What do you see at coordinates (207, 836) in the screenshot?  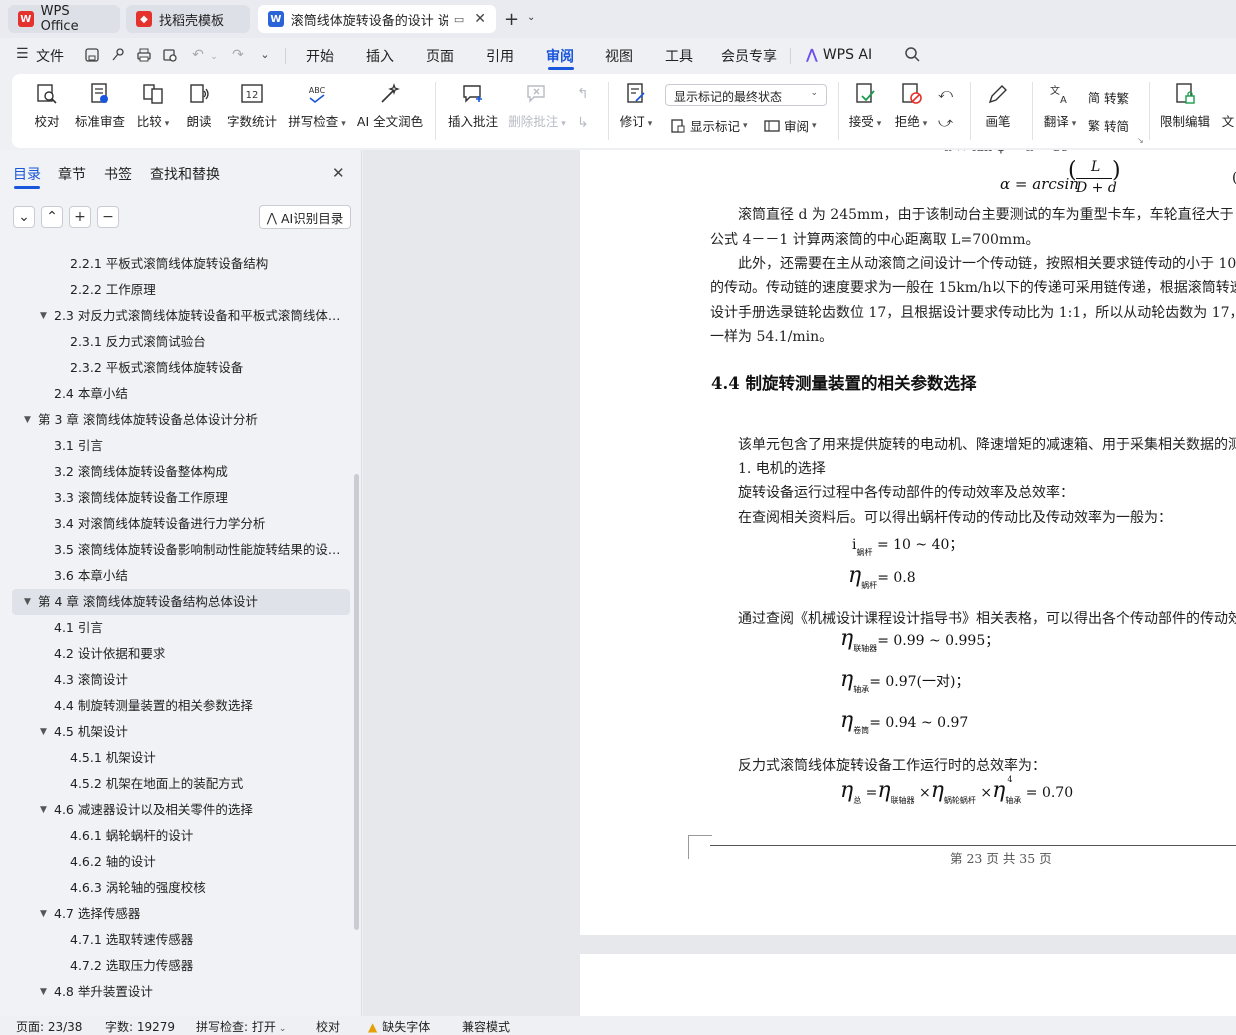 I see `toc-item: 4.6.1 蜗轮蜗杆的设计` at bounding box center [207, 836].